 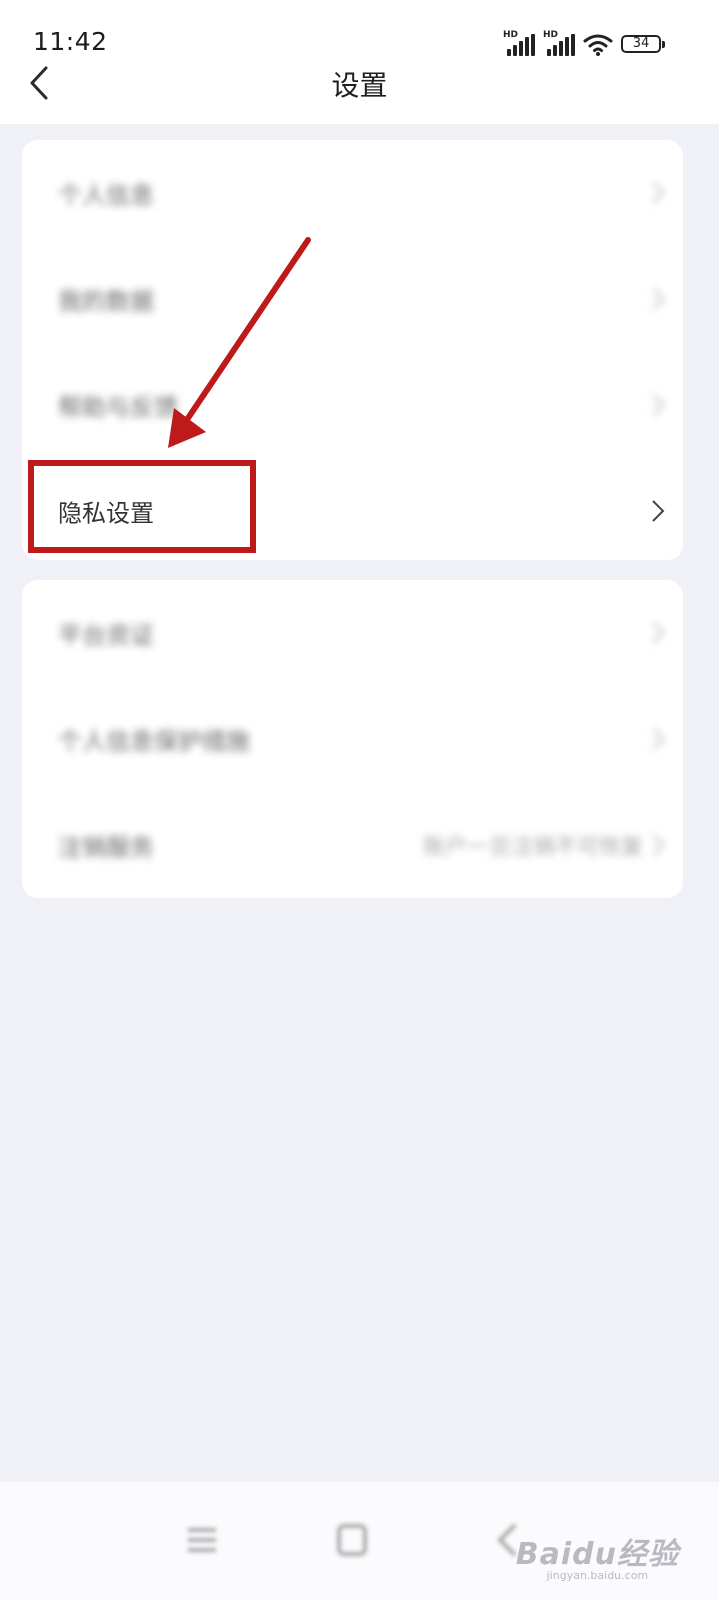 I want to click on status-icons: HD HD 34, so click(x=584, y=43).